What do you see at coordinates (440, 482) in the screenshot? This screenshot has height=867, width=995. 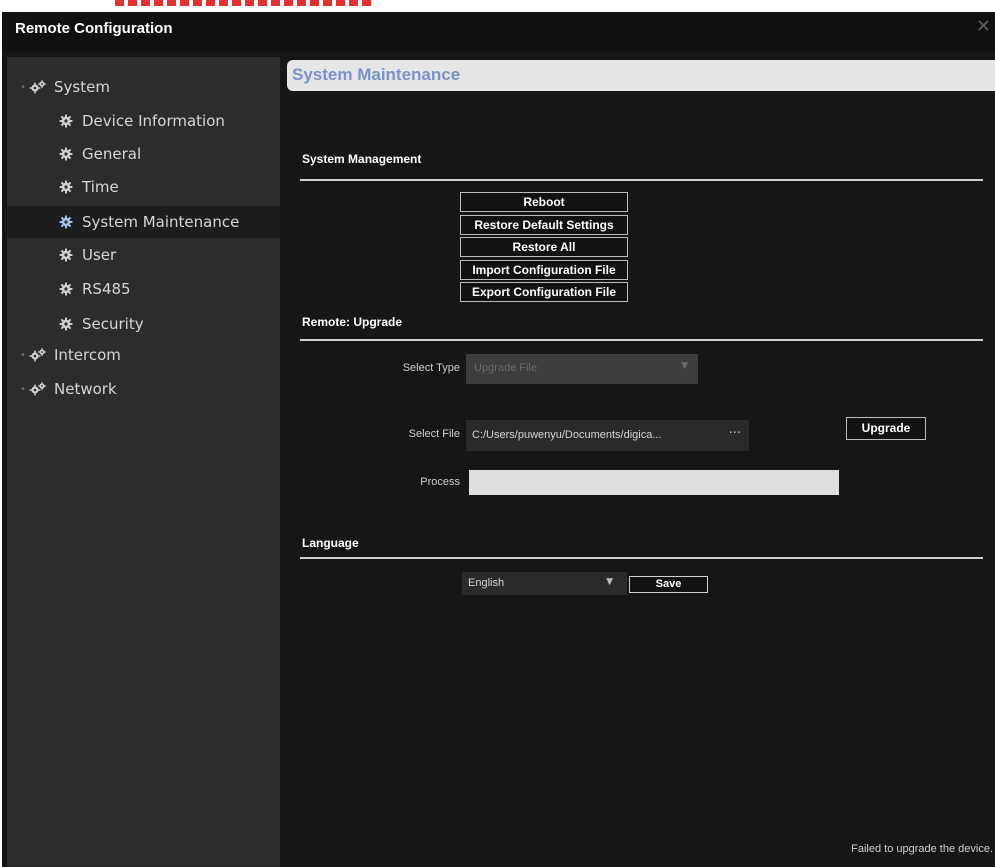 I see `process-label: Process` at bounding box center [440, 482].